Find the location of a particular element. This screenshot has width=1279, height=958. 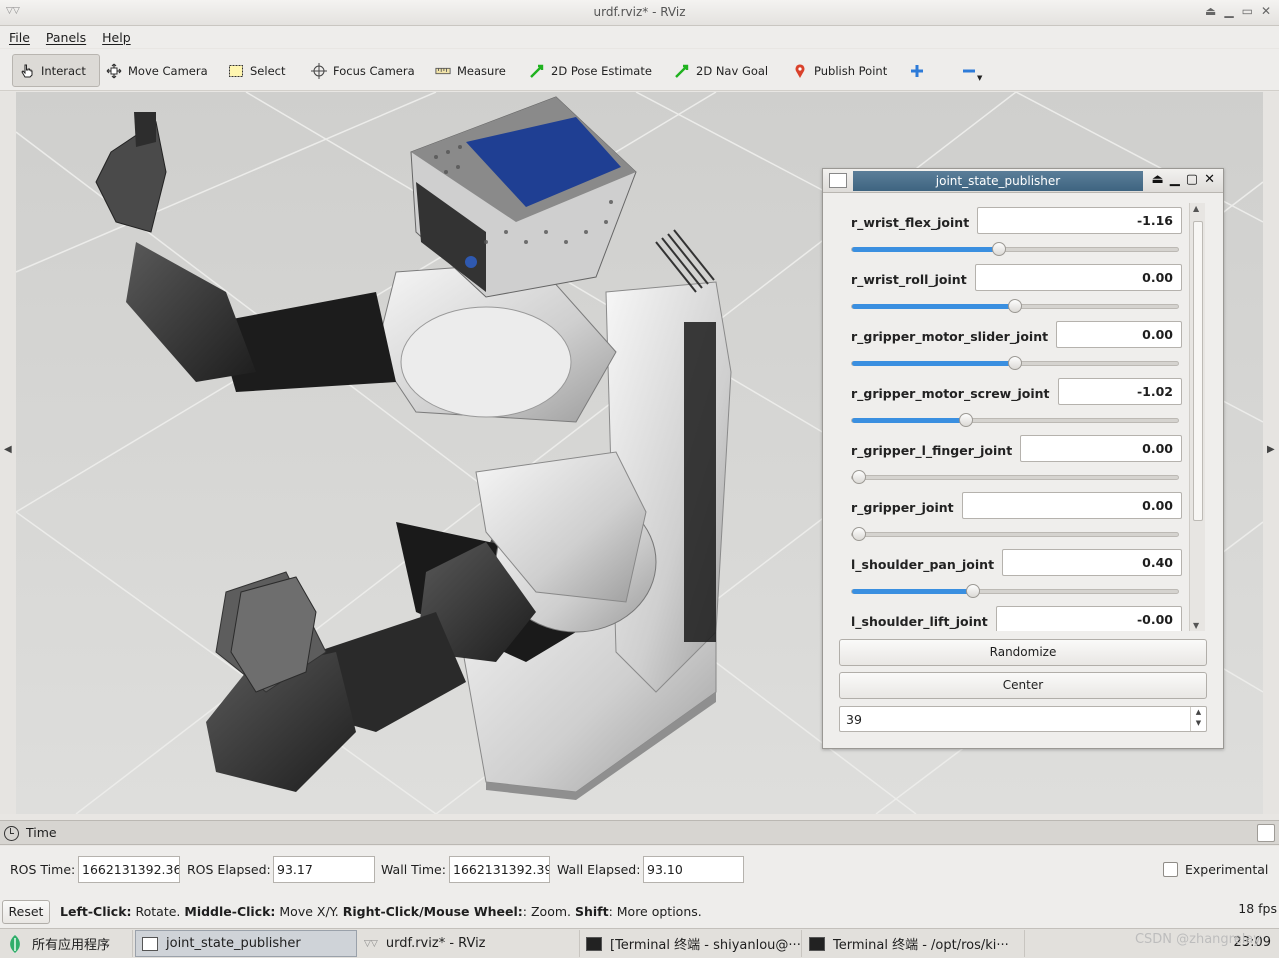

close-icon: ✕ is located at coordinates (1266, 11).